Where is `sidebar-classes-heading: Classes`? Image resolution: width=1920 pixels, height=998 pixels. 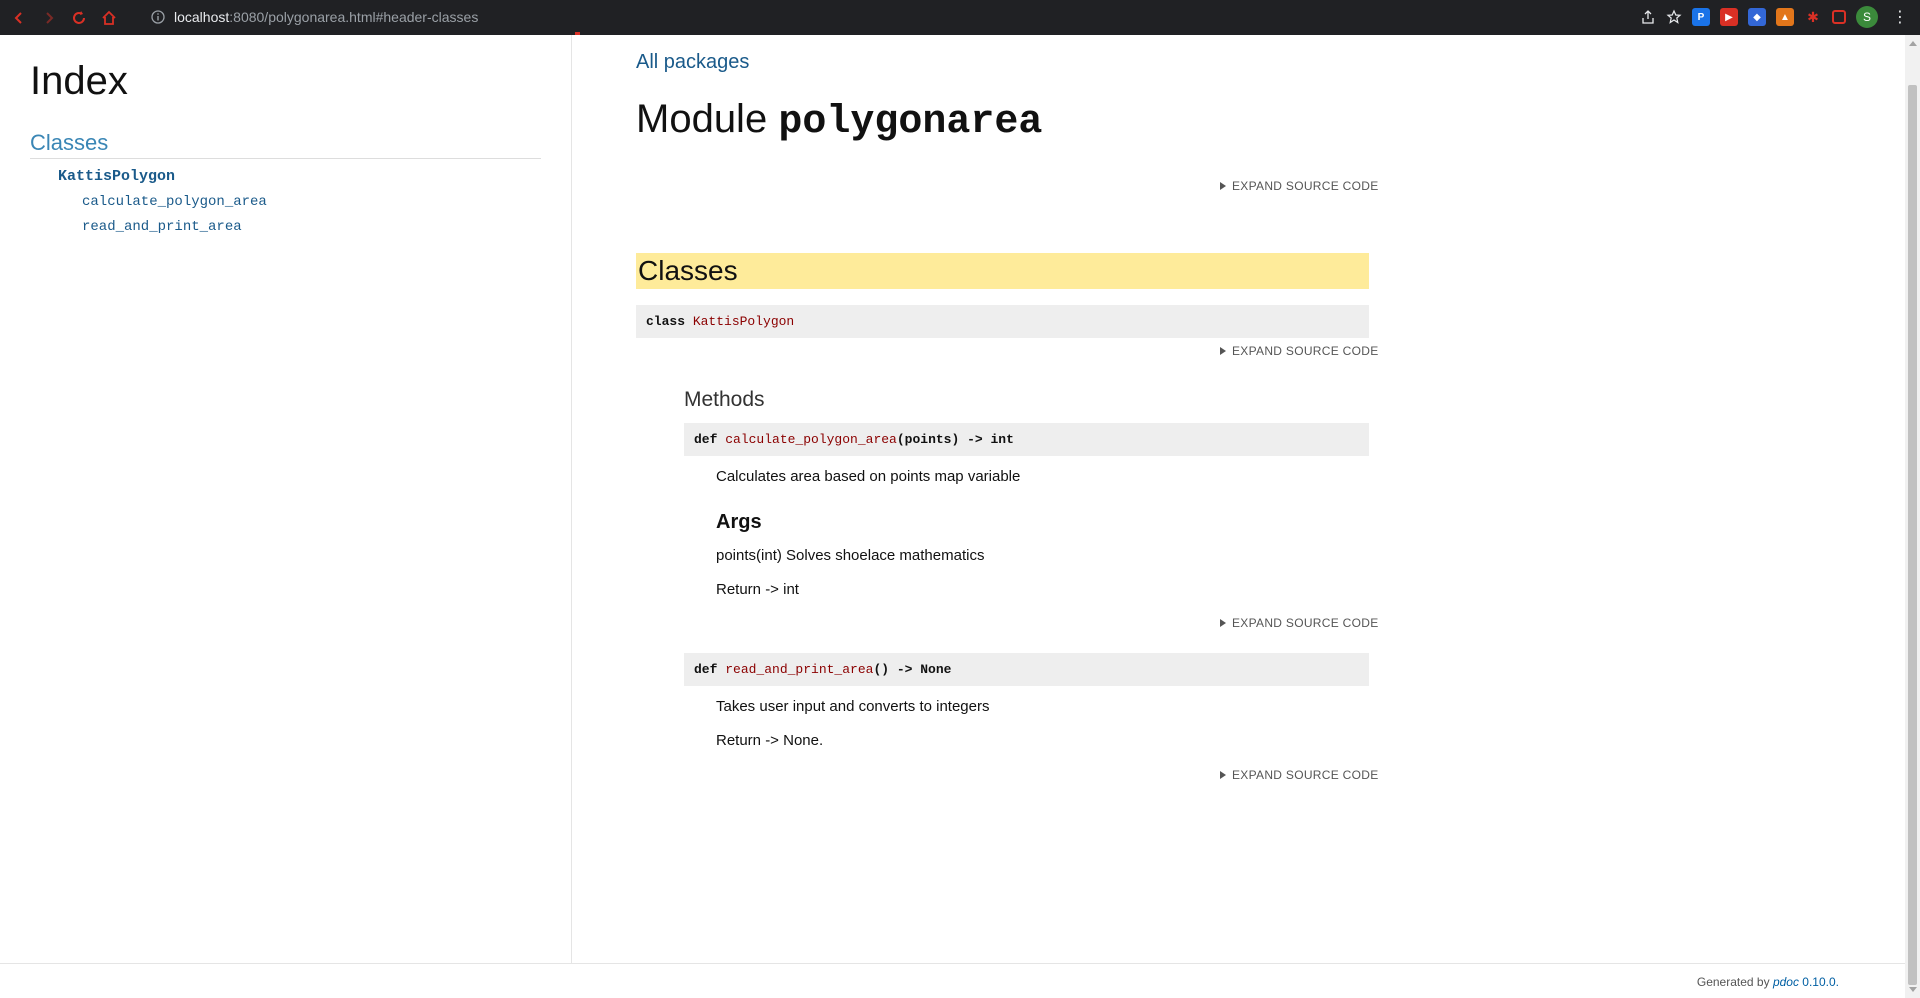 sidebar-classes-heading: Classes is located at coordinates (285, 144).